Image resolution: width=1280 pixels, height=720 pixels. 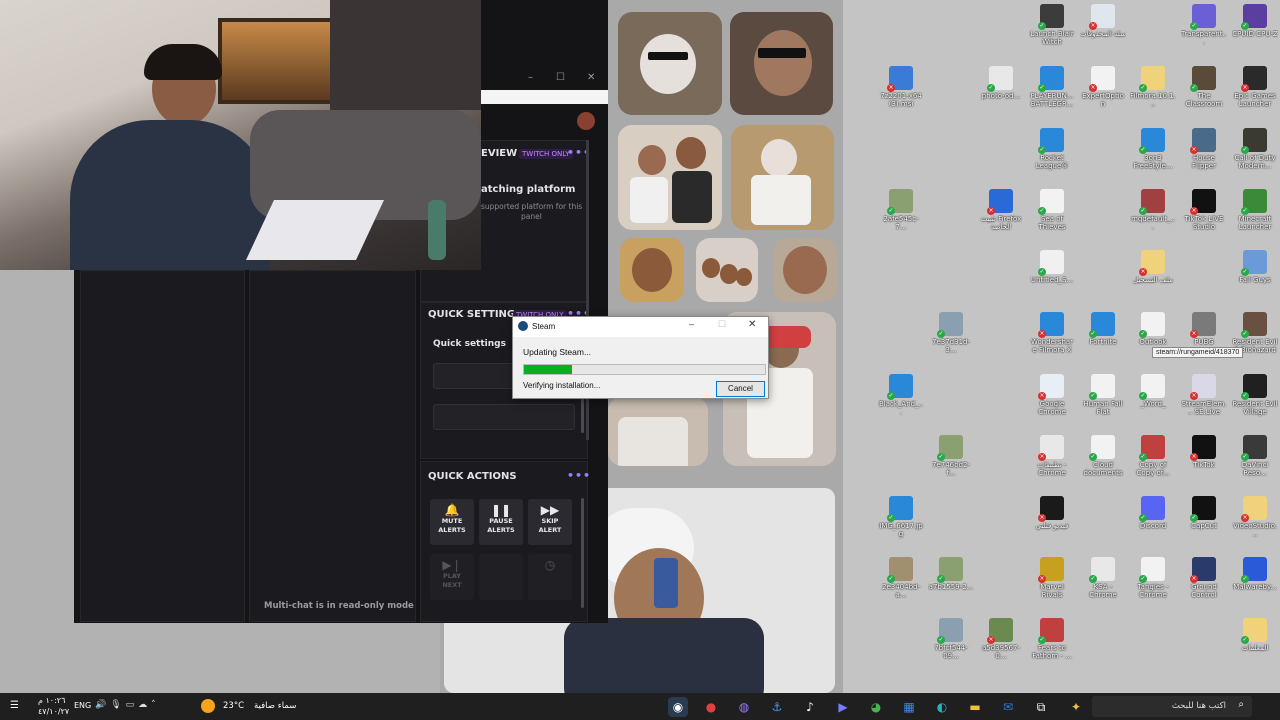 I want to click on mute-alerts-button: 🔔 MUTE ALERTS, so click(x=452, y=522).